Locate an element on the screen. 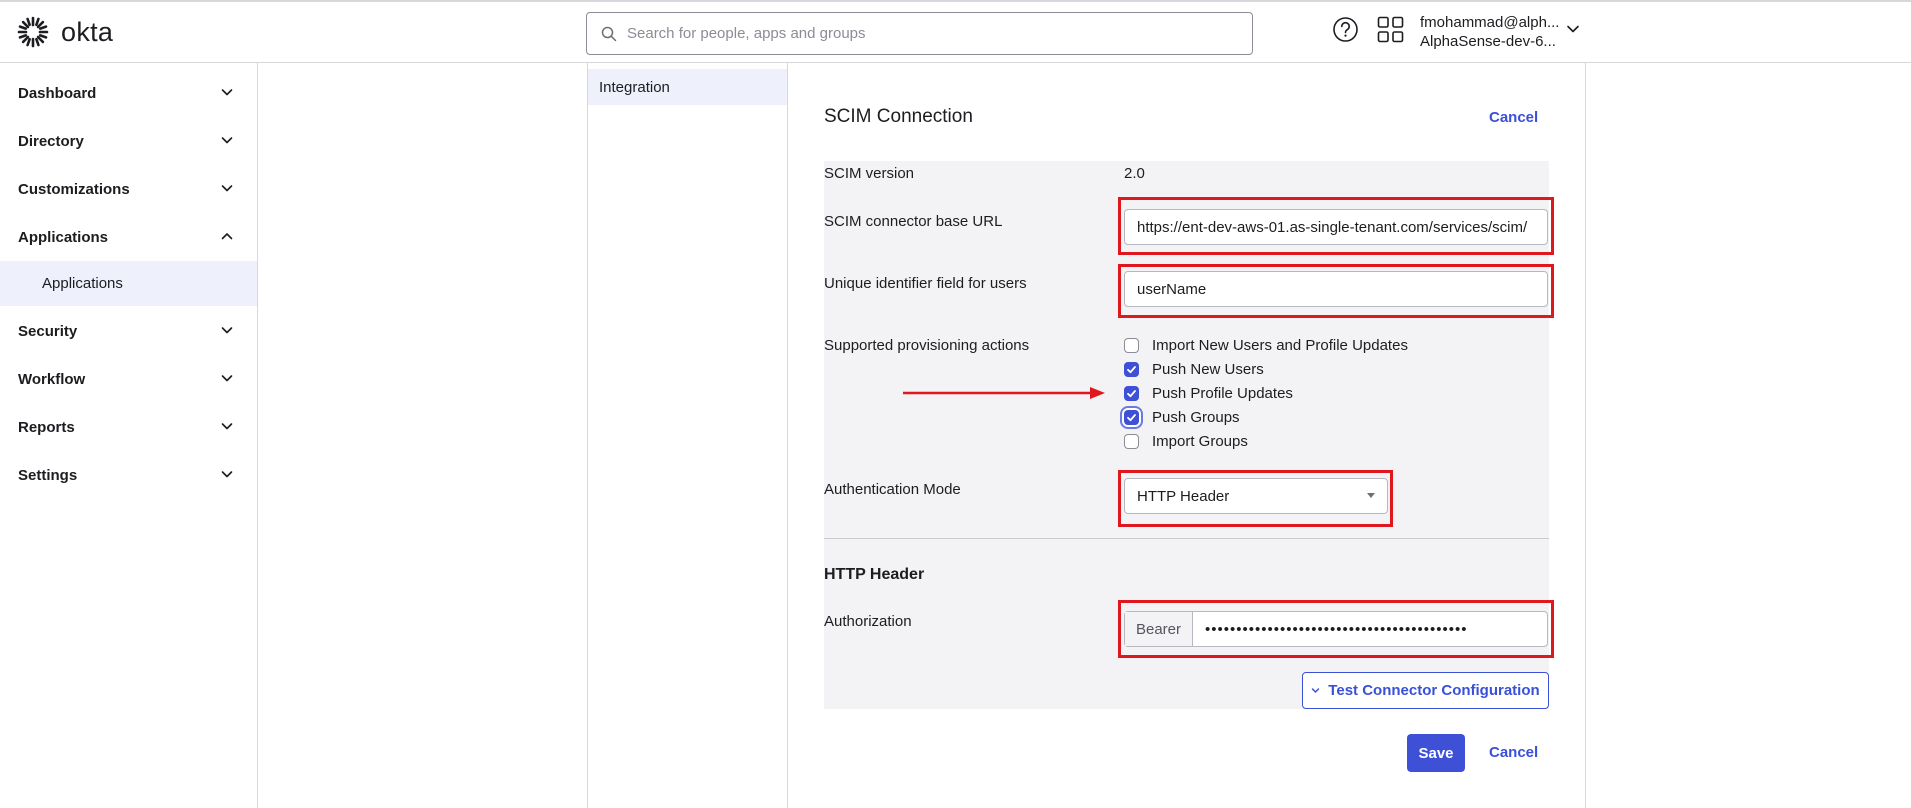  cancel-link-top: Cancel is located at coordinates (1513, 117).